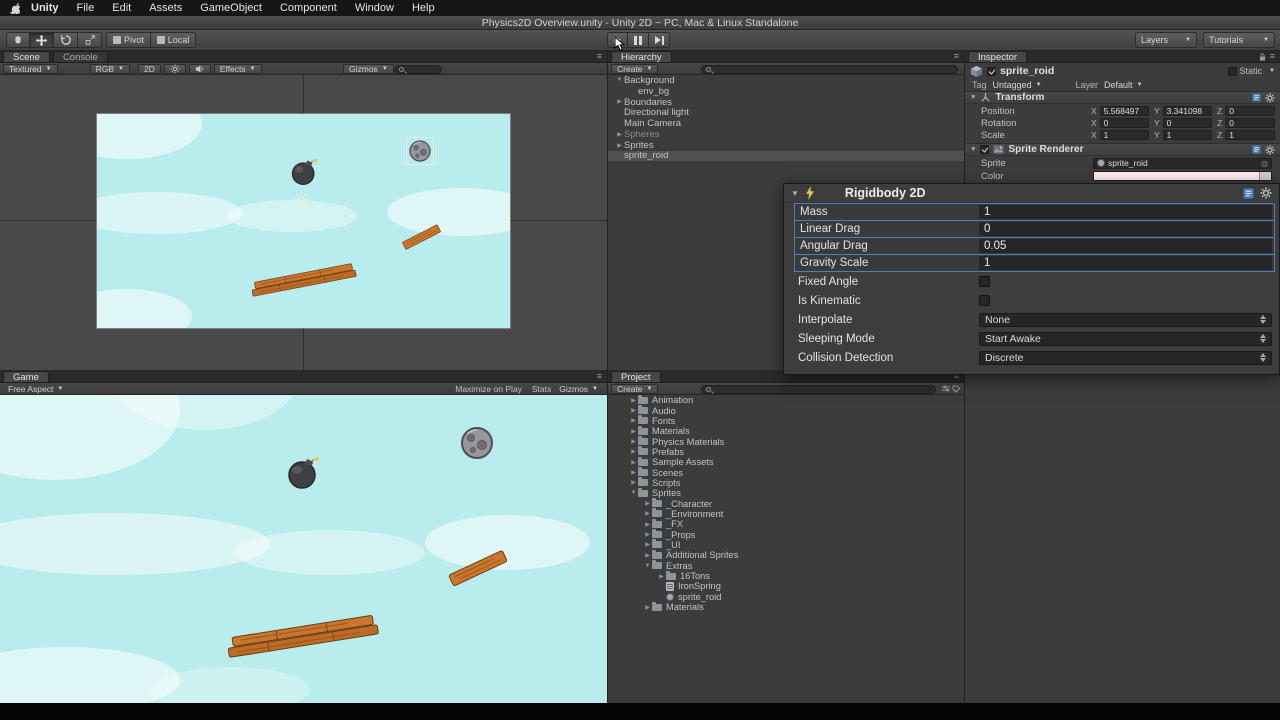  What do you see at coordinates (636, 377) in the screenshot?
I see `tab-project: Project` at bounding box center [636, 377].